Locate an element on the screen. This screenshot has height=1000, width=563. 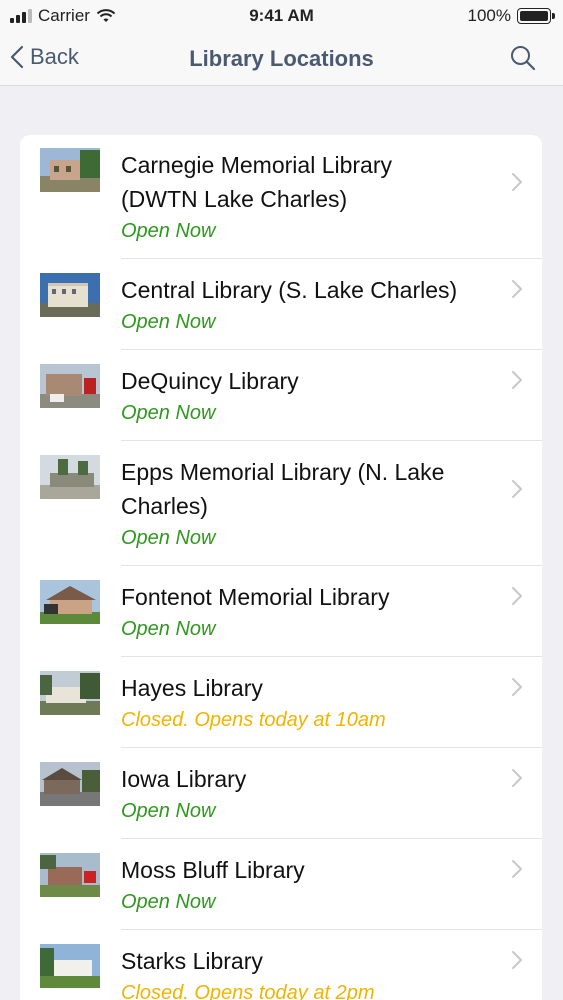
location-row: DeQuincy Library Open Now is located at coordinates (281, 395).